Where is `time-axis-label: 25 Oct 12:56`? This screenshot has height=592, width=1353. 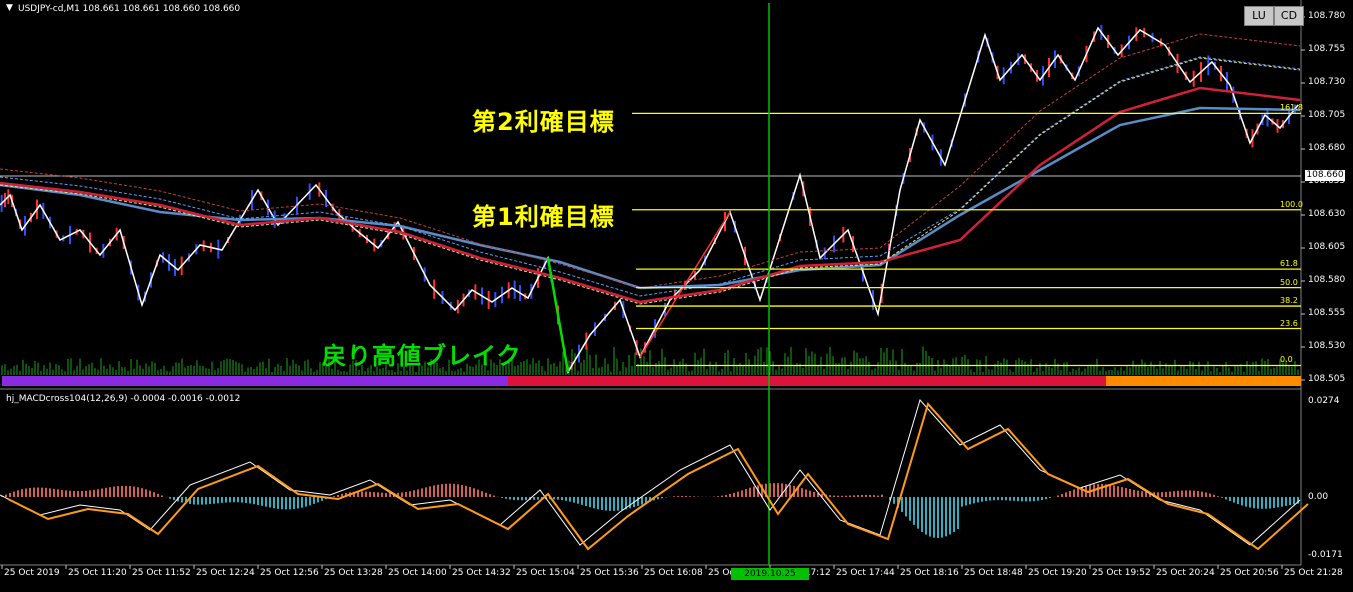 time-axis-label: 25 Oct 12:56 is located at coordinates (289, 573).